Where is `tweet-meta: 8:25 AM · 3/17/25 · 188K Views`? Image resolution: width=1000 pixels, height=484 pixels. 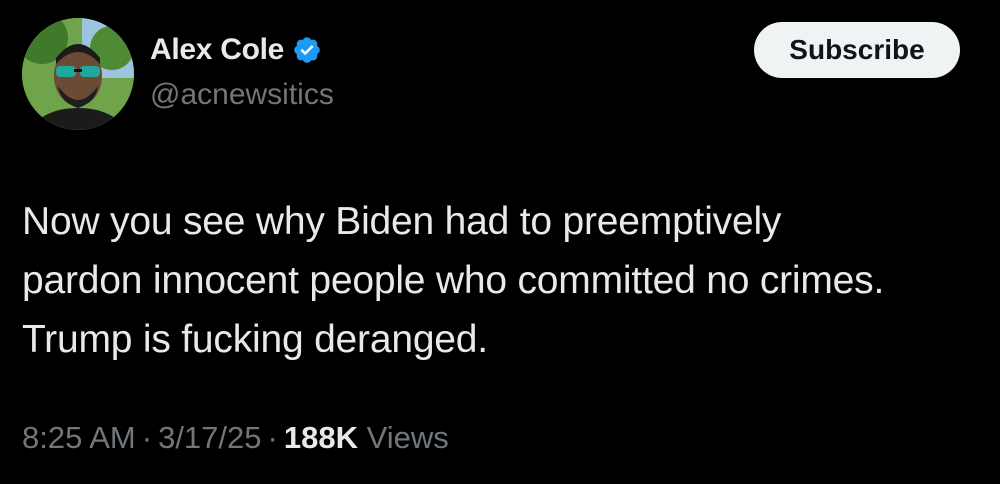
tweet-meta: 8:25 AM · 3/17/25 · 188K Views is located at coordinates (235, 438).